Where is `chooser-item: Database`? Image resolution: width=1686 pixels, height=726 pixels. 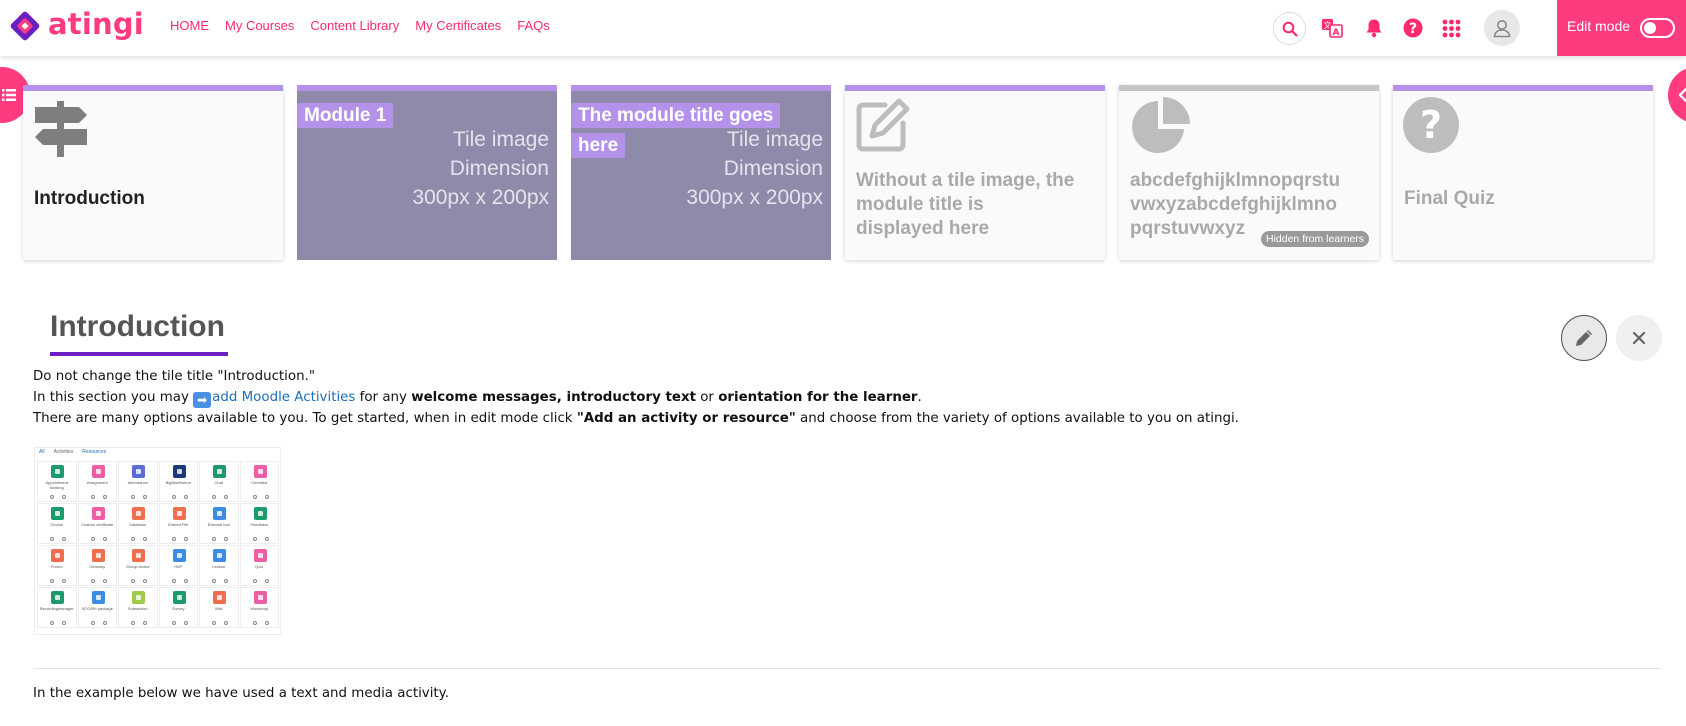
chooser-item: Database is located at coordinates (138, 523).